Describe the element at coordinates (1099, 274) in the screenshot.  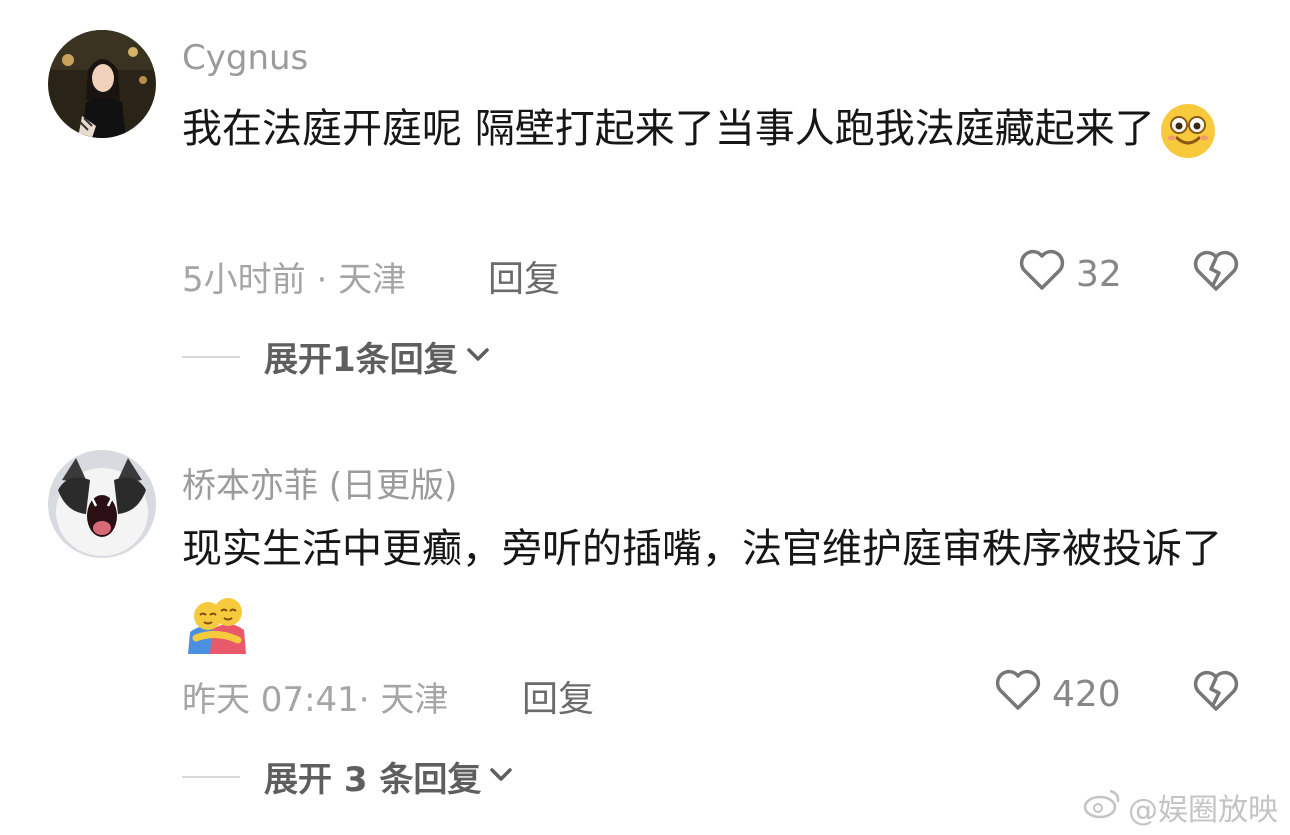
I see `like-count: 32` at that location.